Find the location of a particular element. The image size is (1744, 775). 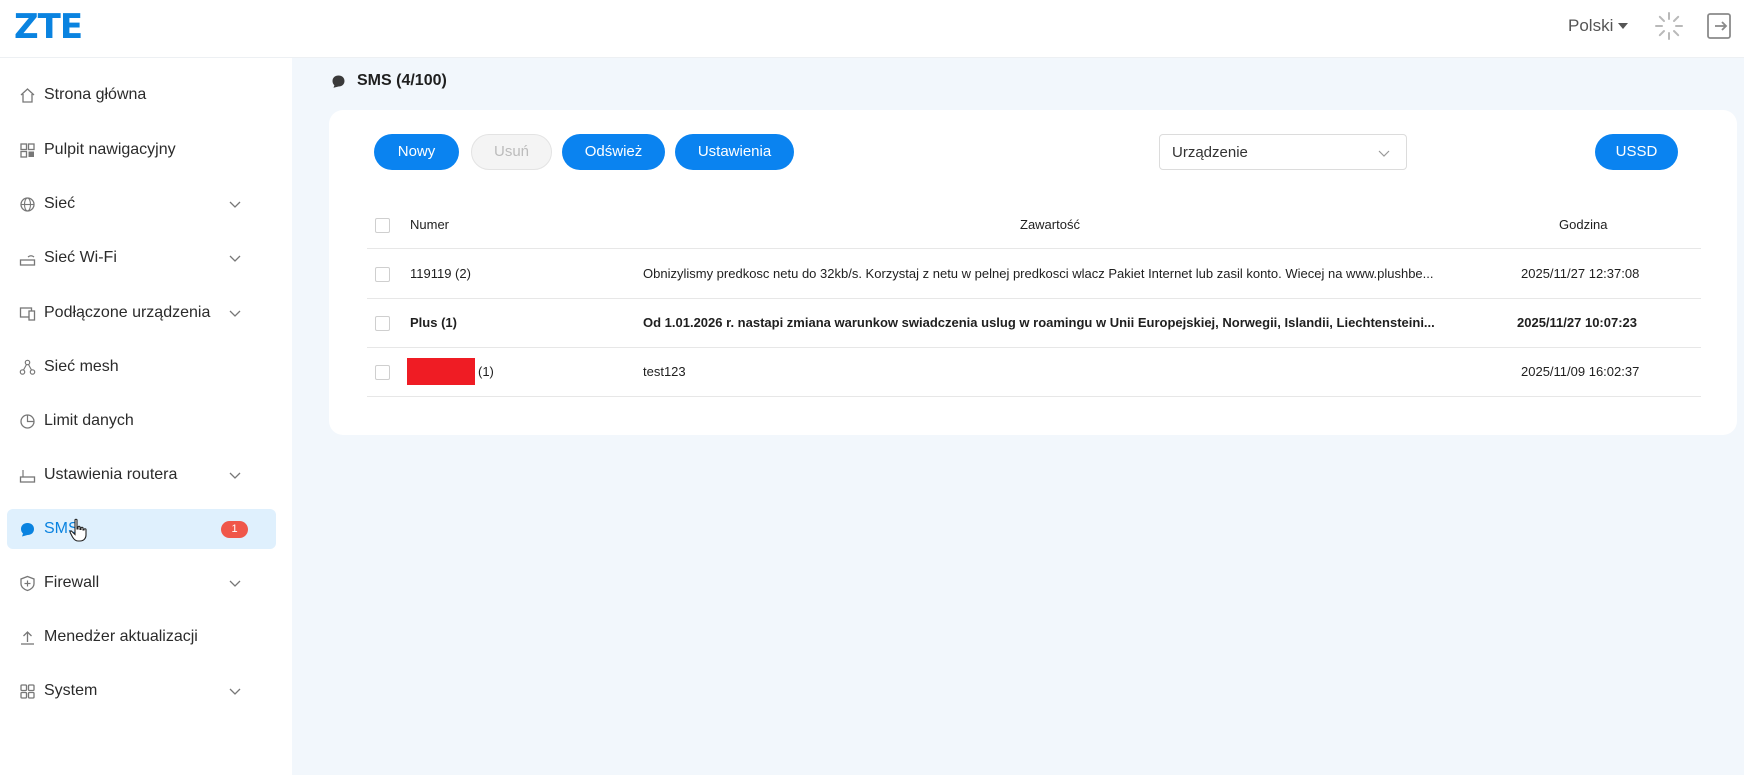

redacted-number is located at coordinates (441, 371).